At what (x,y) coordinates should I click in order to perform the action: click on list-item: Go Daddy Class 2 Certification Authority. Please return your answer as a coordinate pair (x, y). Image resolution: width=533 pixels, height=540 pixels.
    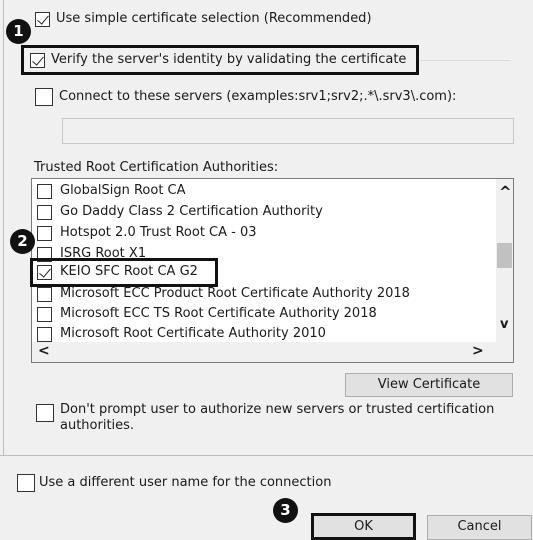
    Looking at the image, I should click on (264, 213).